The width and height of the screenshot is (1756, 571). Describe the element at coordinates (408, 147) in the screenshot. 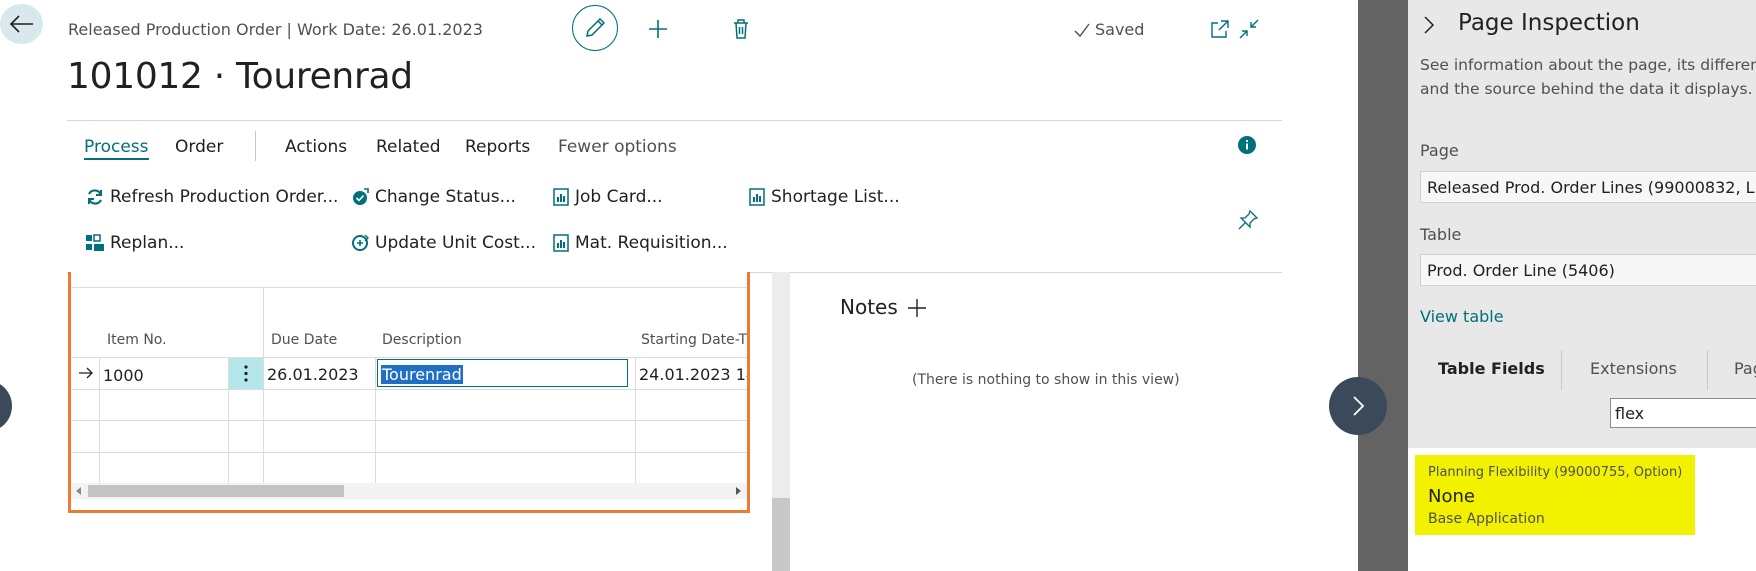

I see `tab-related: Related` at that location.